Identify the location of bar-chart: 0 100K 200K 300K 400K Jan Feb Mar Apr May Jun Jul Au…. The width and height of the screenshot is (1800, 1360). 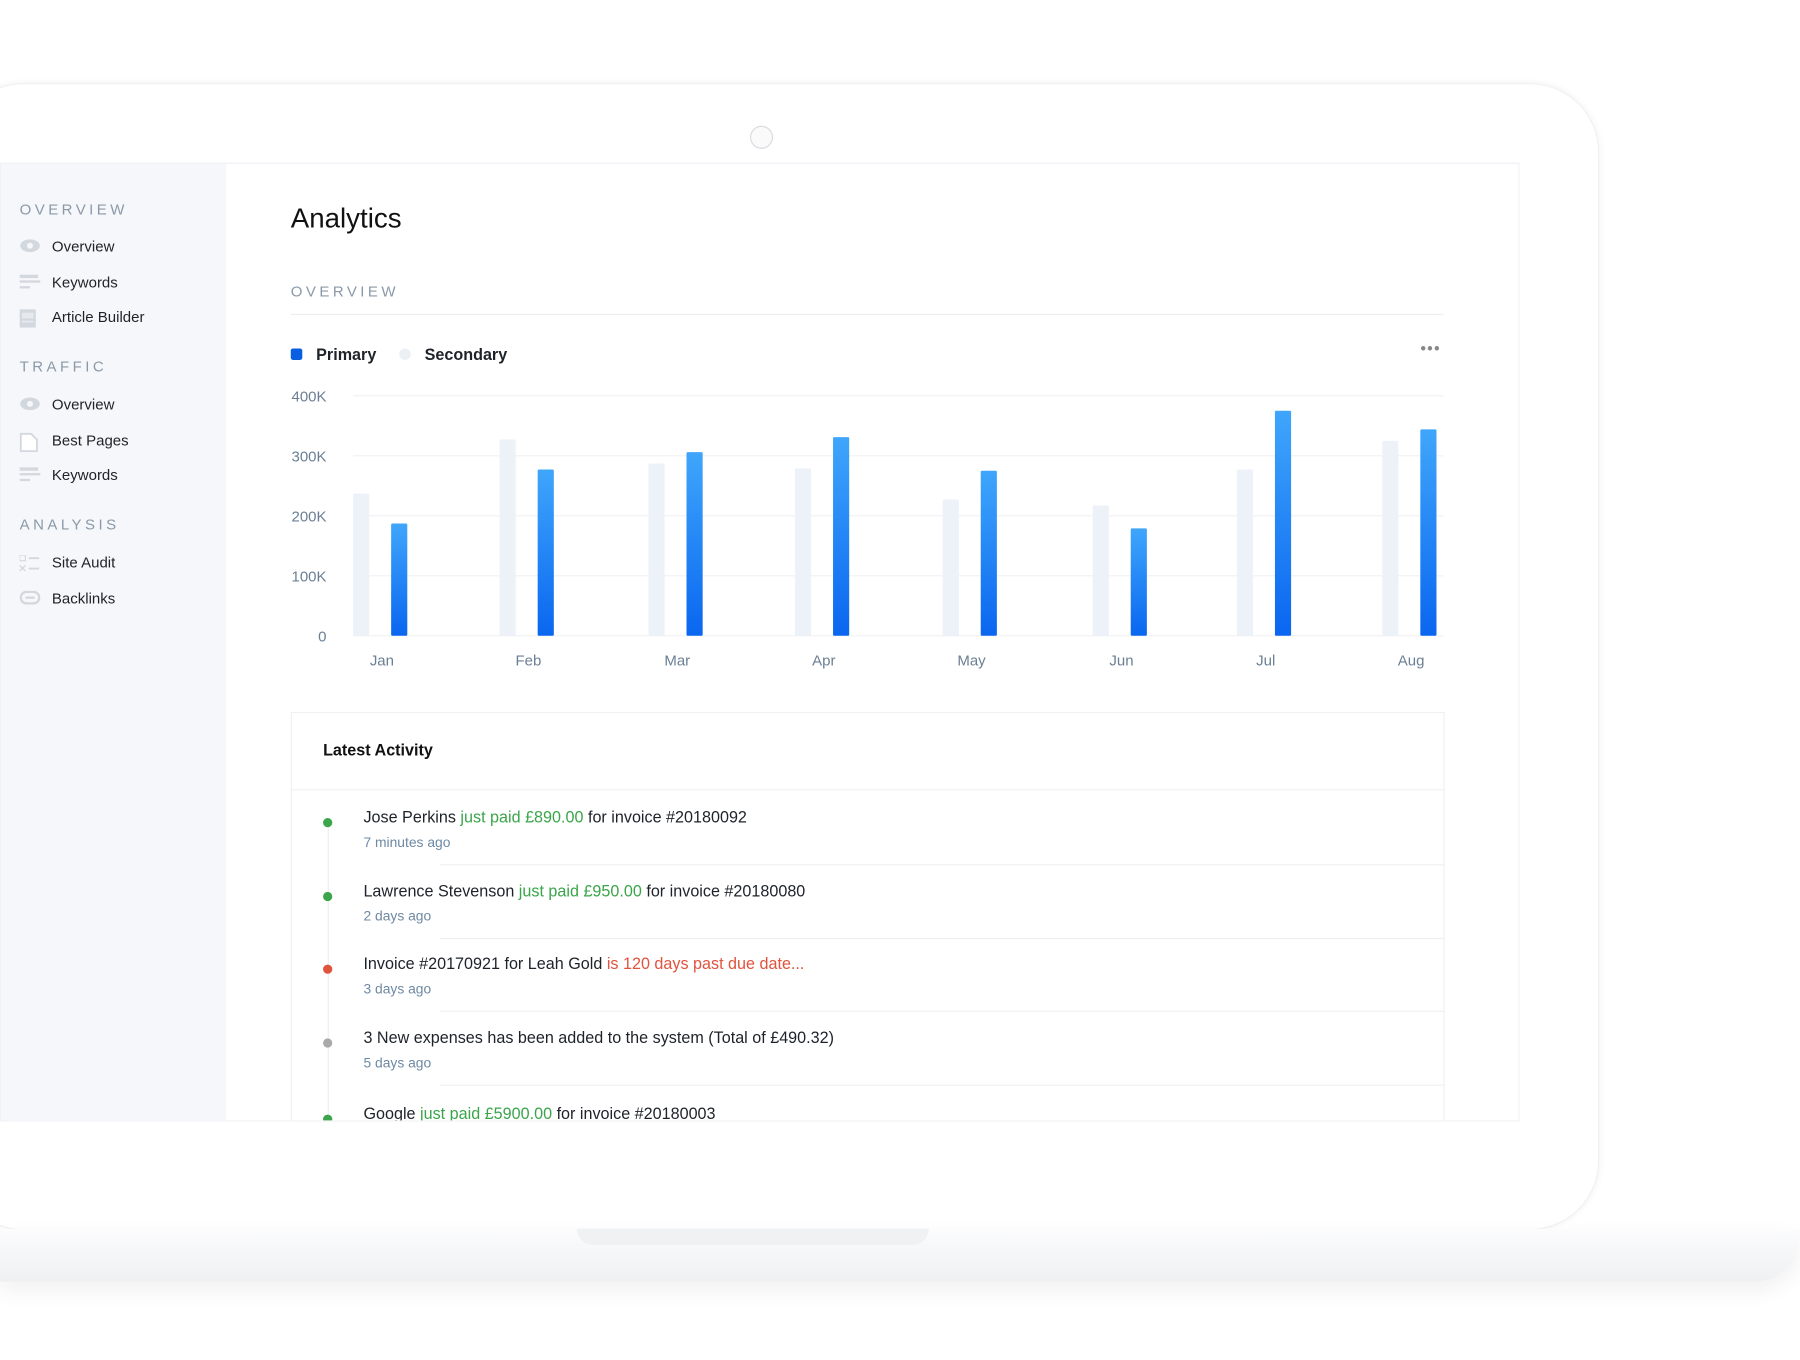
(868, 529).